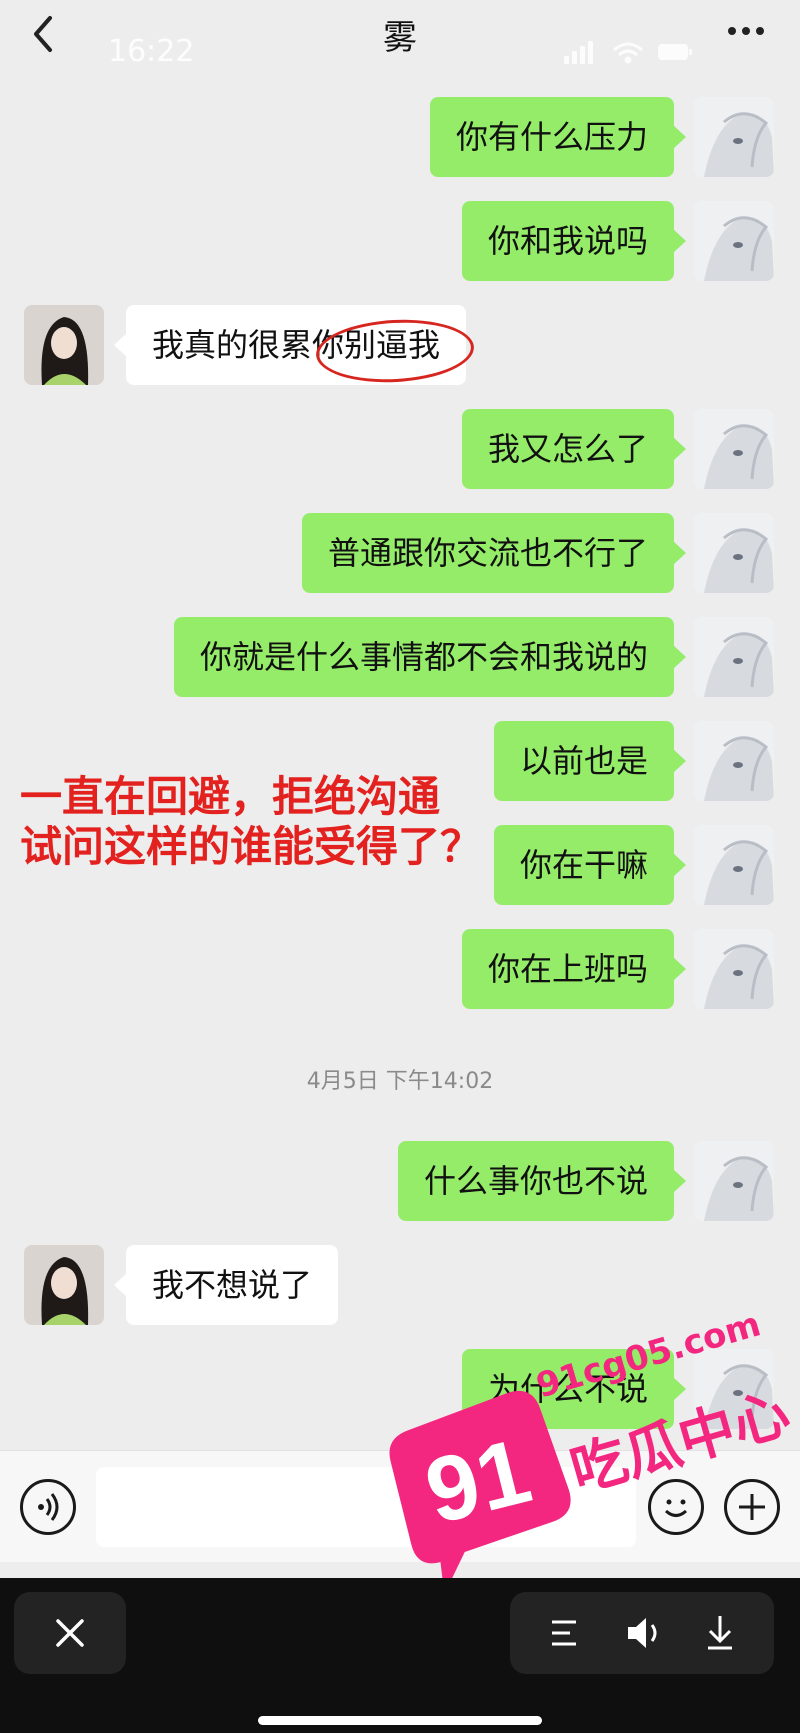 The width and height of the screenshot is (800, 1733). I want to click on message-row: 你在上班吗, so click(400, 969).